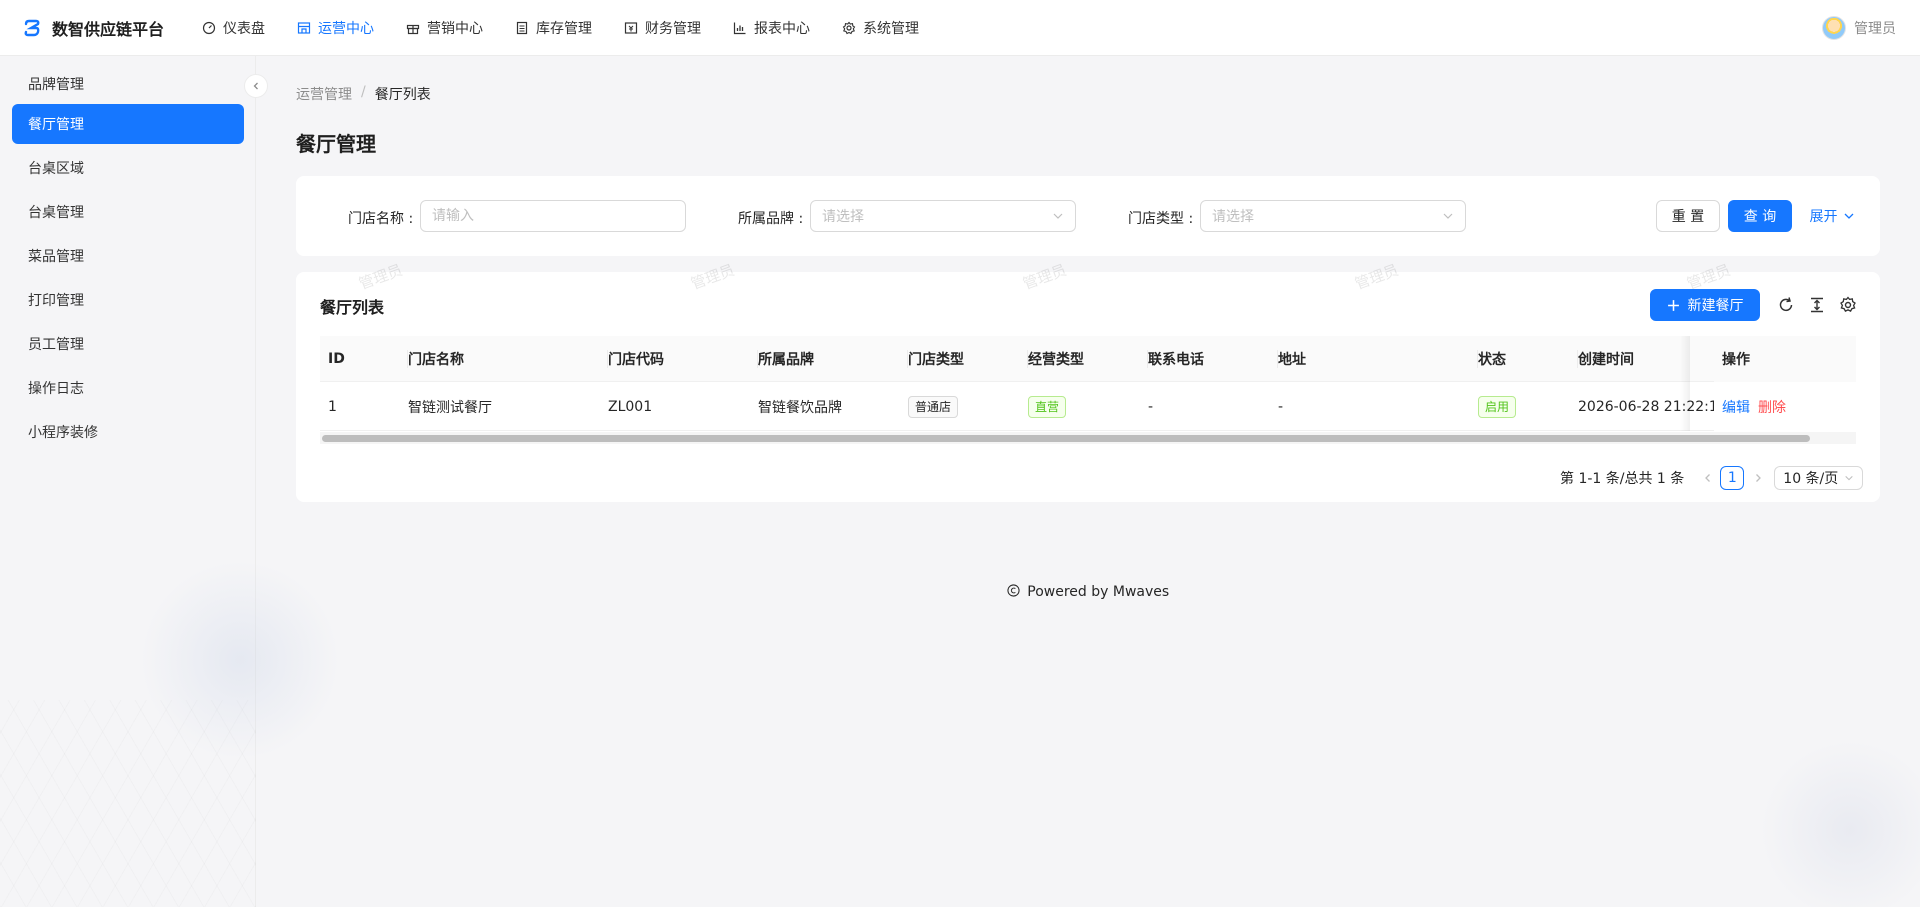 This screenshot has width=1920, height=907. Describe the element at coordinates (1213, 358) in the screenshot. I see `column-header-phone: 联系电话` at that location.